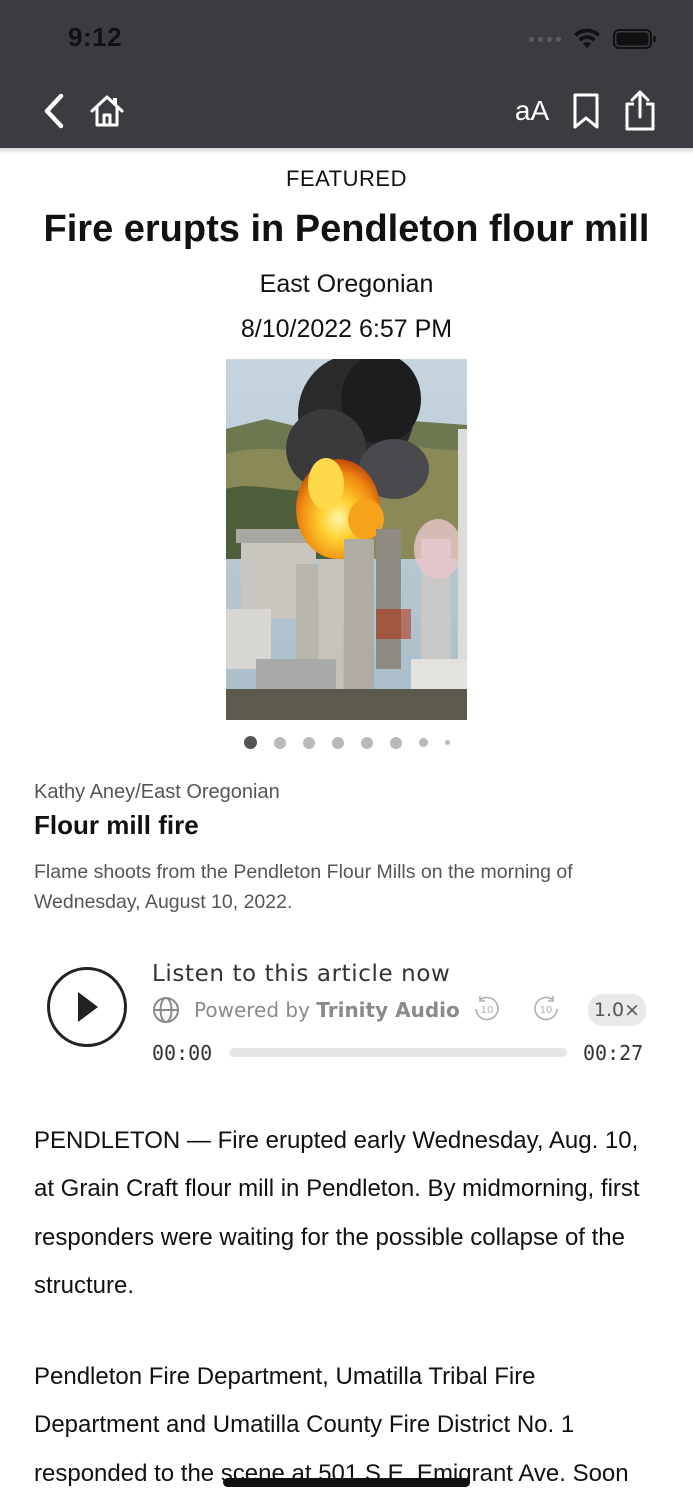 The height and width of the screenshot is (1500, 693). Describe the element at coordinates (116, 825) in the screenshot. I see `photo-title: Flour mill fire` at that location.